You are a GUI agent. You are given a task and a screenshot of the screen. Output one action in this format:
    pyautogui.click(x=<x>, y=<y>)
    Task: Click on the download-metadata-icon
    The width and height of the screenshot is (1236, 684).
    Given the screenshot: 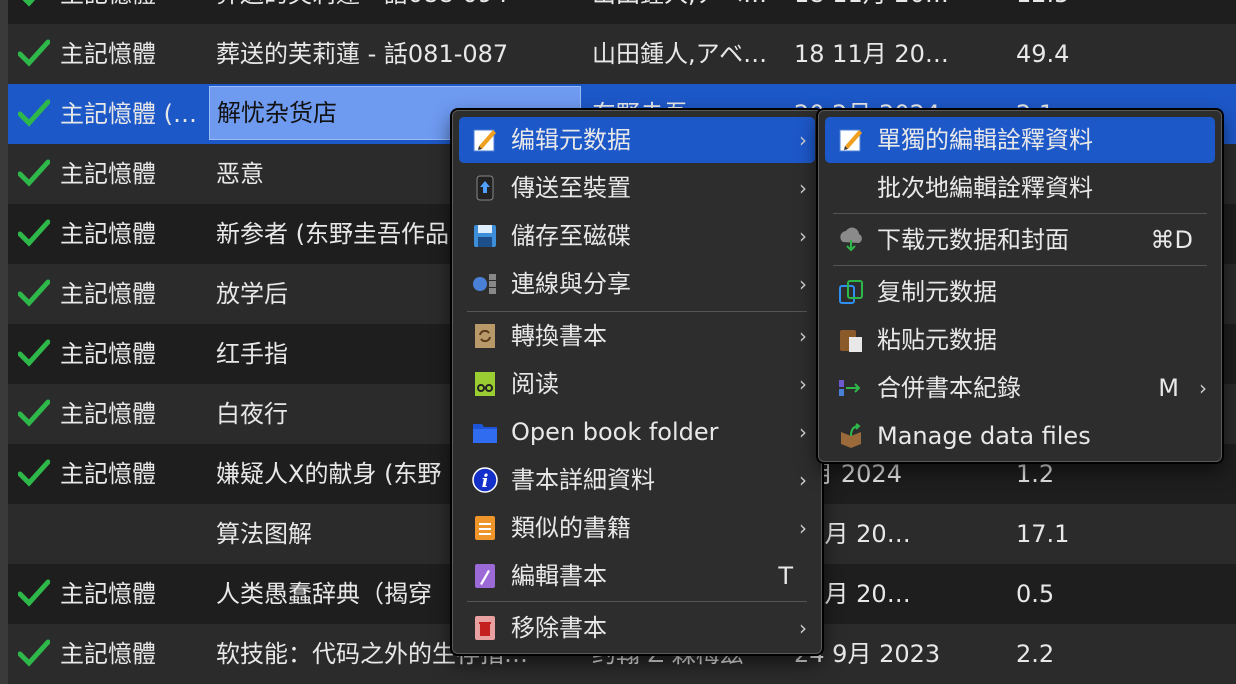 What is the action you would take?
    pyautogui.click(x=851, y=239)
    